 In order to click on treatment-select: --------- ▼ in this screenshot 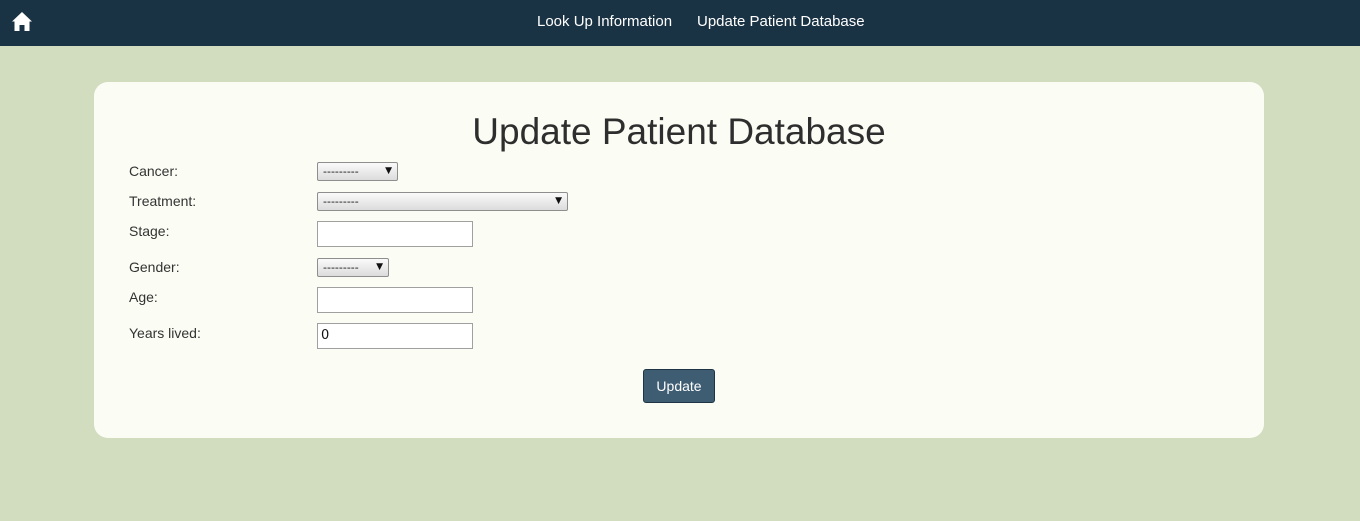, I will do `click(442, 201)`.